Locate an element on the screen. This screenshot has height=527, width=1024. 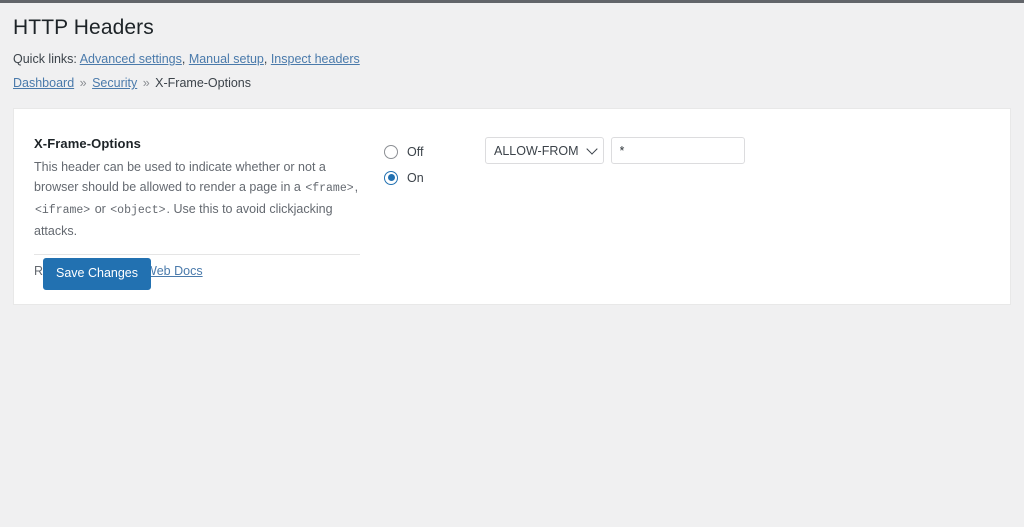
description-separator-2: or is located at coordinates (100, 208).